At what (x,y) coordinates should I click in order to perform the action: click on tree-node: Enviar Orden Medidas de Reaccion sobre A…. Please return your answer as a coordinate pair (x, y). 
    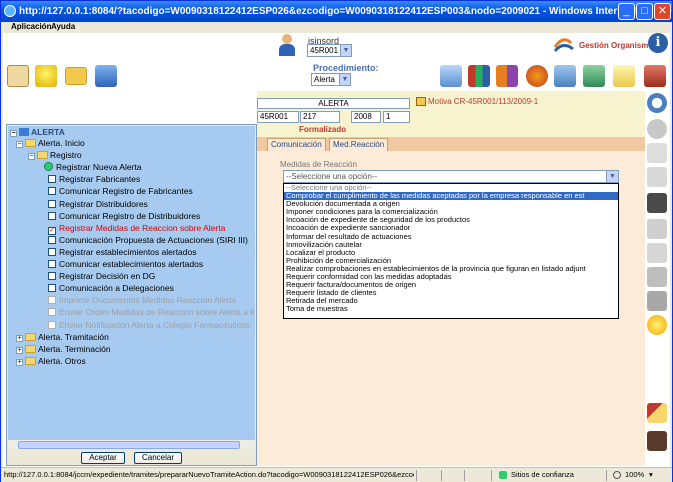
    Looking at the image, I should click on (151, 312).